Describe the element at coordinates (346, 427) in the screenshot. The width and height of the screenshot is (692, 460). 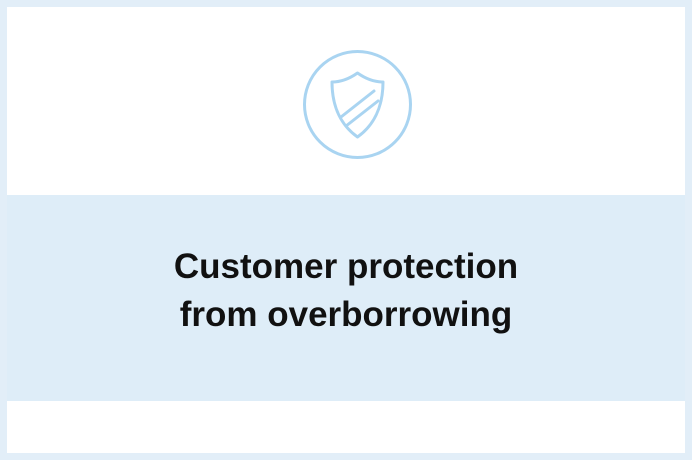
I see `card-footer` at that location.